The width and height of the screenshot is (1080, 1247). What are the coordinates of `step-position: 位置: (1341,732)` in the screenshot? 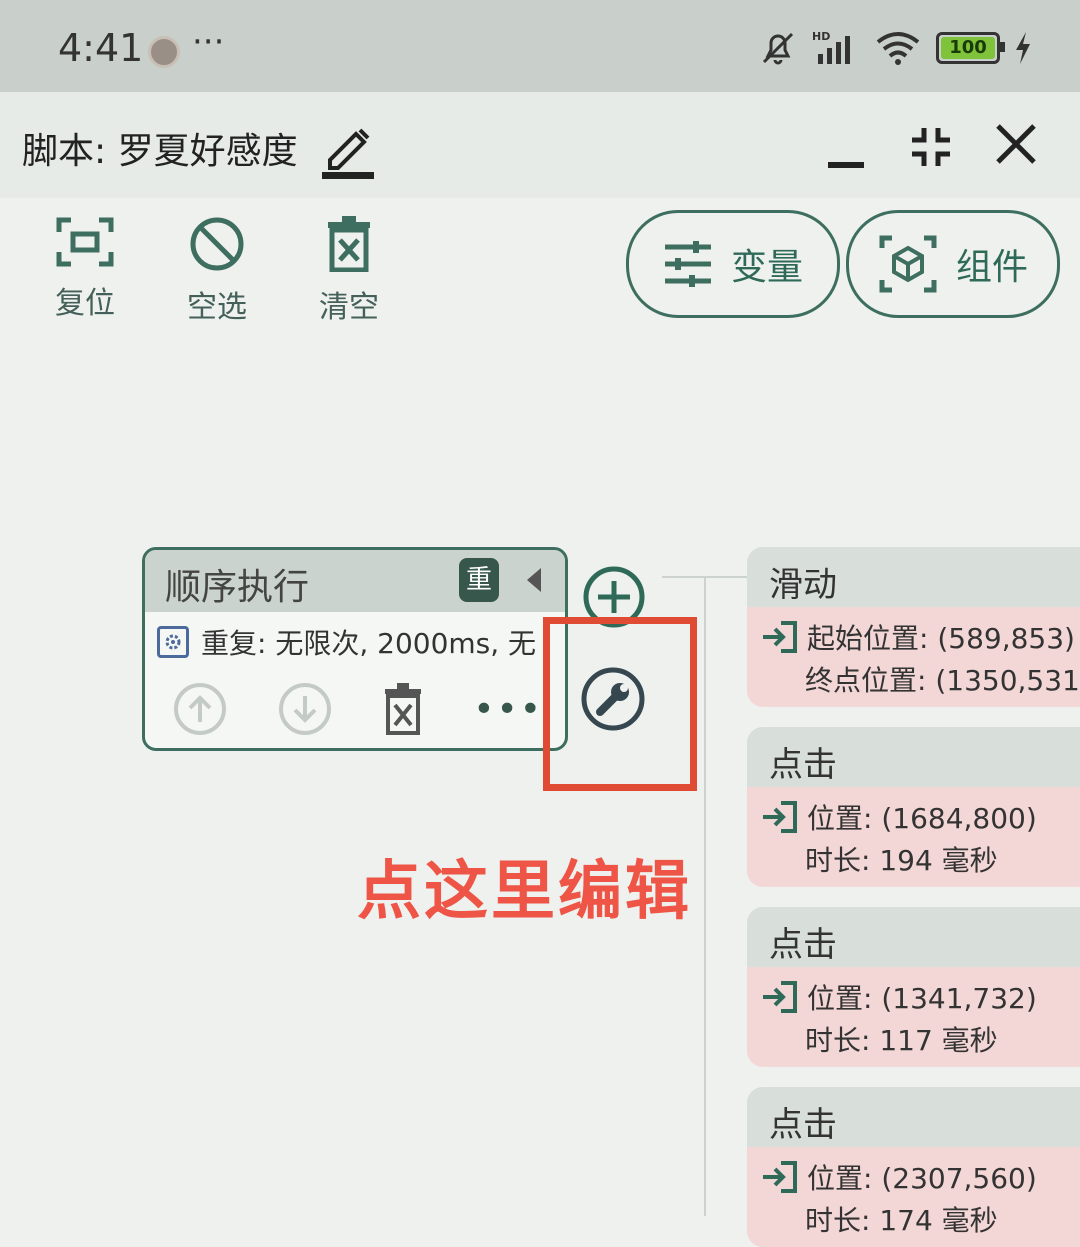 It's located at (922, 998).